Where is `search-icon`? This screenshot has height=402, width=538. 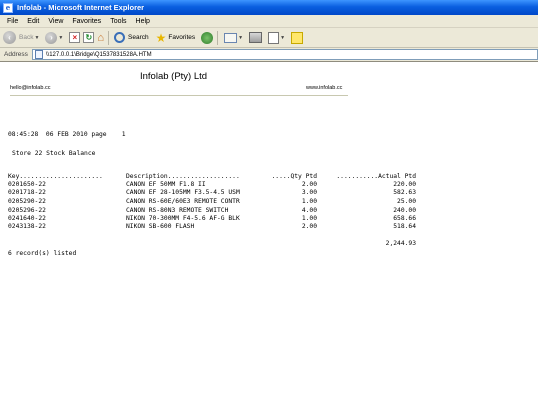
search-icon is located at coordinates (120, 37).